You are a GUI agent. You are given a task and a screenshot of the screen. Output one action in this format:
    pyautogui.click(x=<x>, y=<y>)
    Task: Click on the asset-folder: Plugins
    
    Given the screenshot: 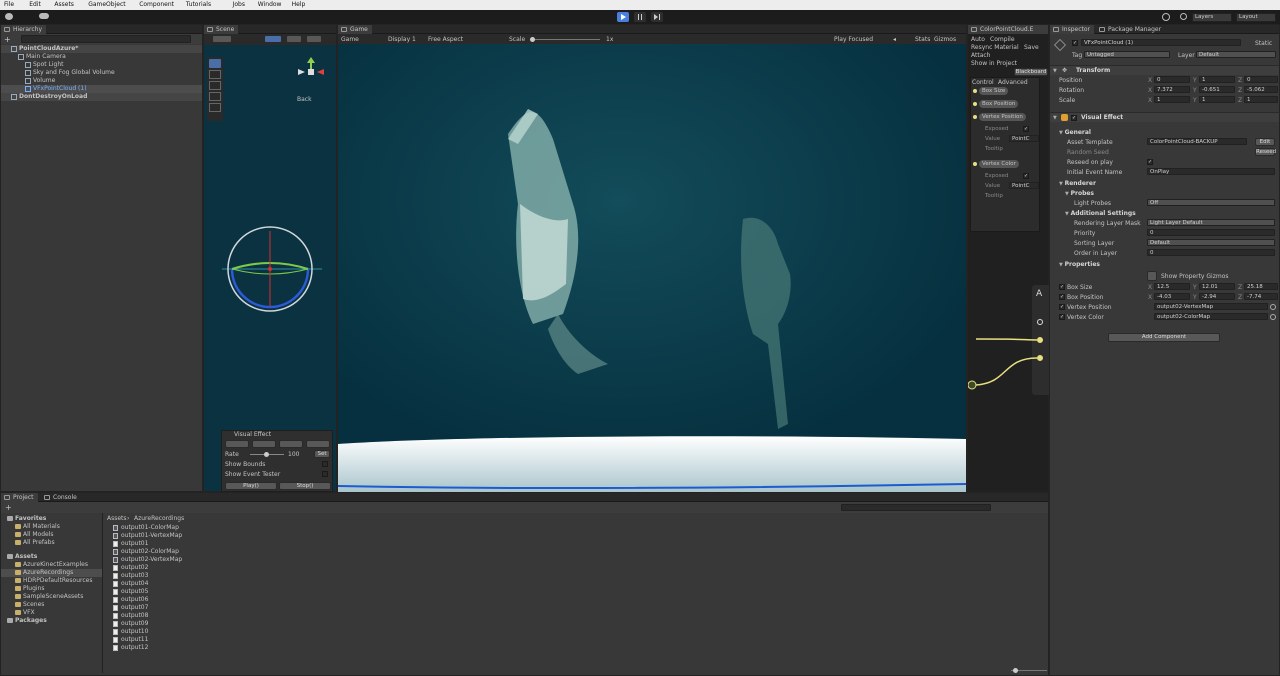 What is the action you would take?
    pyautogui.click(x=51, y=589)
    